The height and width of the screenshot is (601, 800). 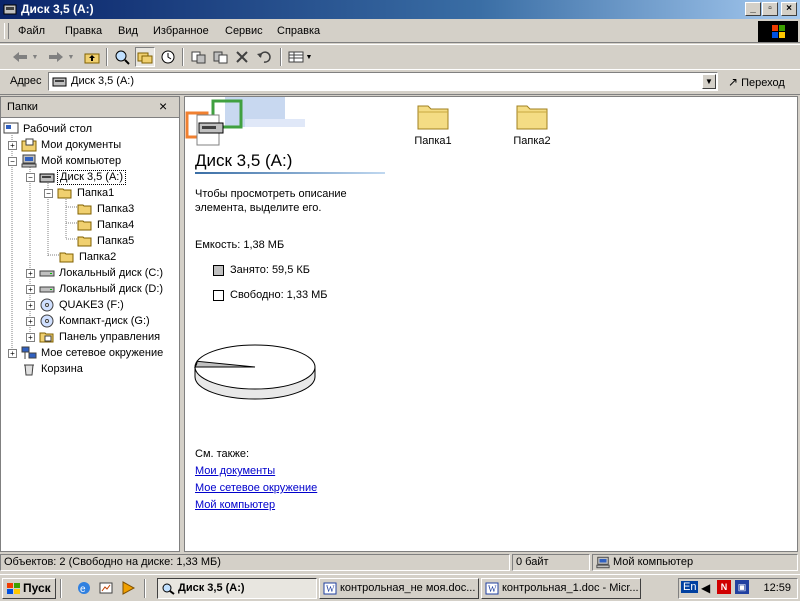 I want to click on tree-item-my-documents: Мои документы, so click(x=72, y=145).